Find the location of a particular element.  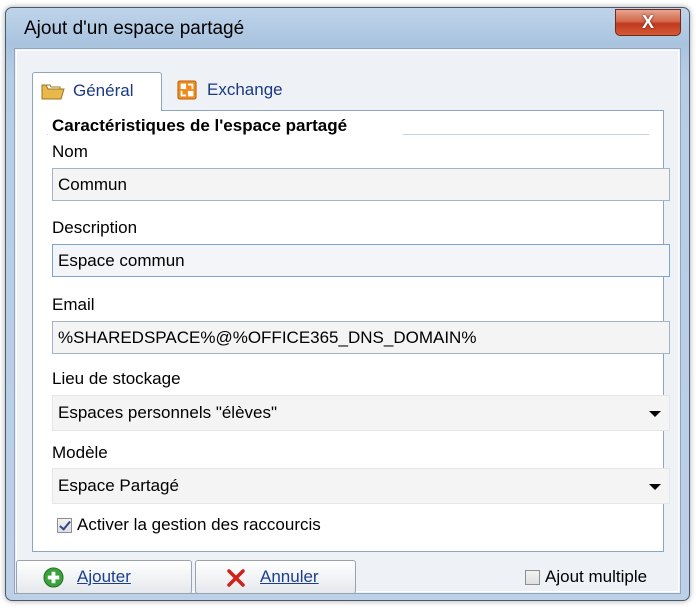

cancel-x-icon is located at coordinates (236, 578).